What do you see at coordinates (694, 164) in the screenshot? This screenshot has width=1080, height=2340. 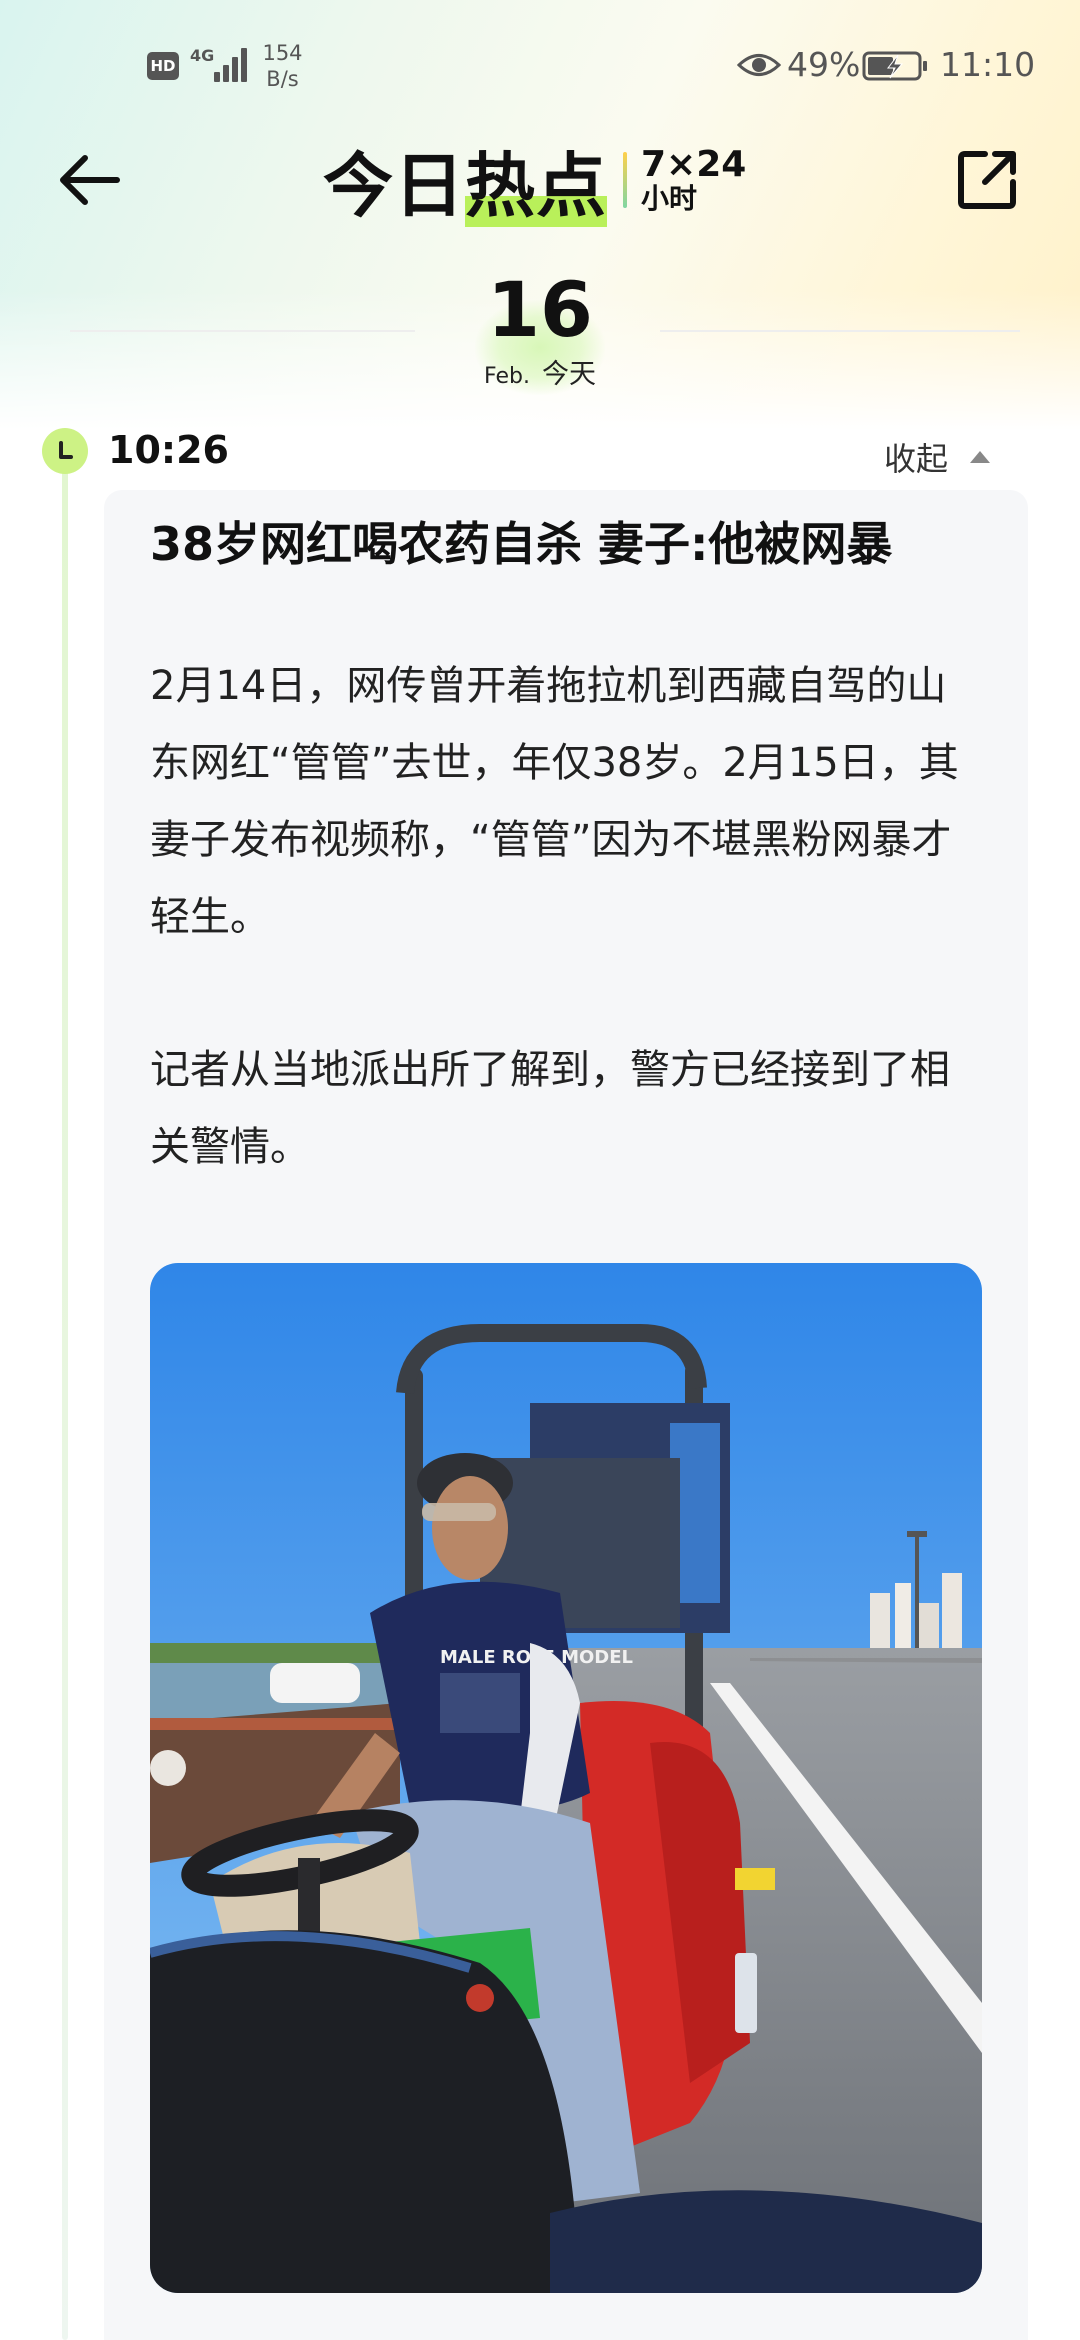 I see `brand-sub-line1: 7×24` at bounding box center [694, 164].